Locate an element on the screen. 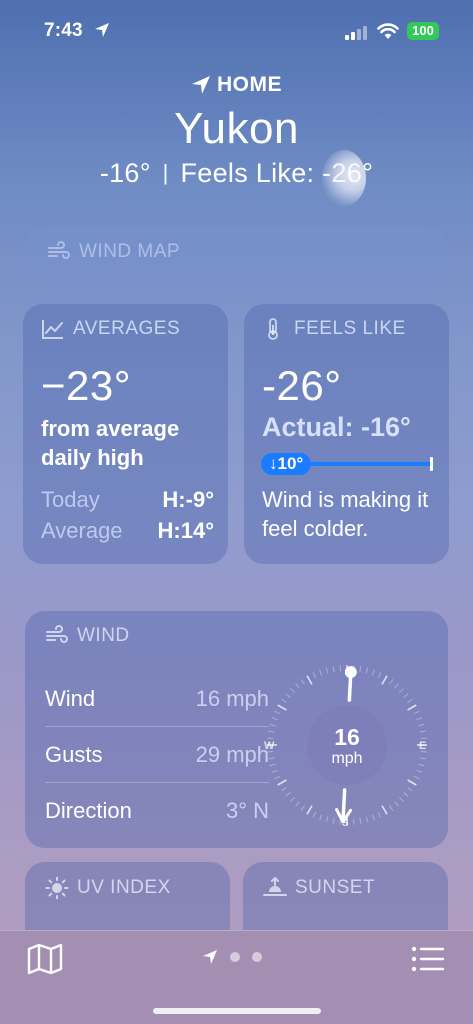  home-label-row: HOME is located at coordinates (236, 85).